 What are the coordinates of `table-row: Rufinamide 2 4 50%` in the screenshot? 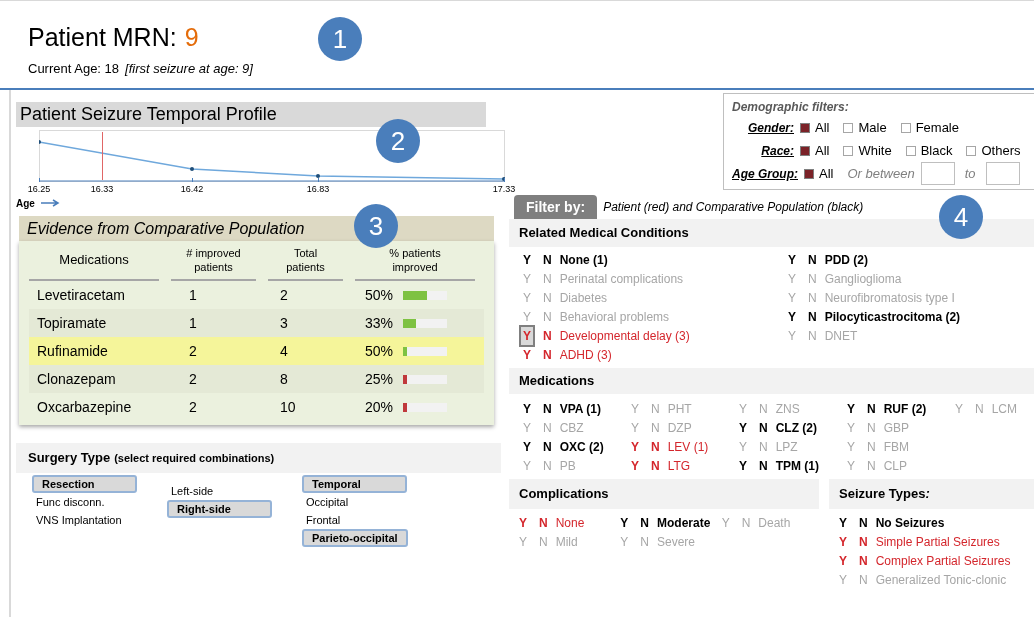 It's located at (256, 351).